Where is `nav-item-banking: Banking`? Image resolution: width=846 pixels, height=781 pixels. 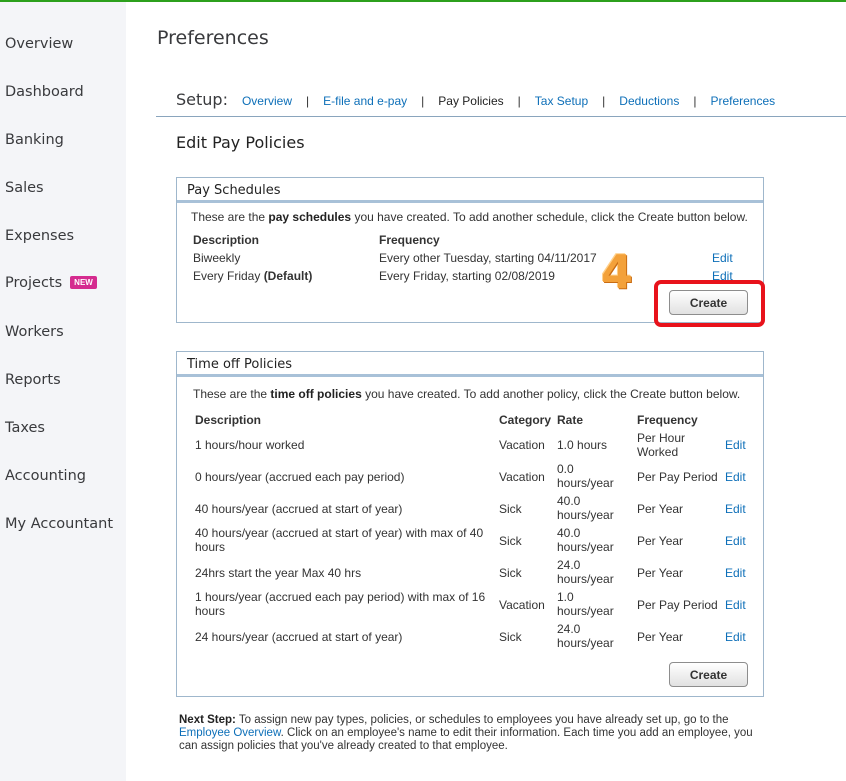
nav-item-banking: Banking is located at coordinates (34, 140).